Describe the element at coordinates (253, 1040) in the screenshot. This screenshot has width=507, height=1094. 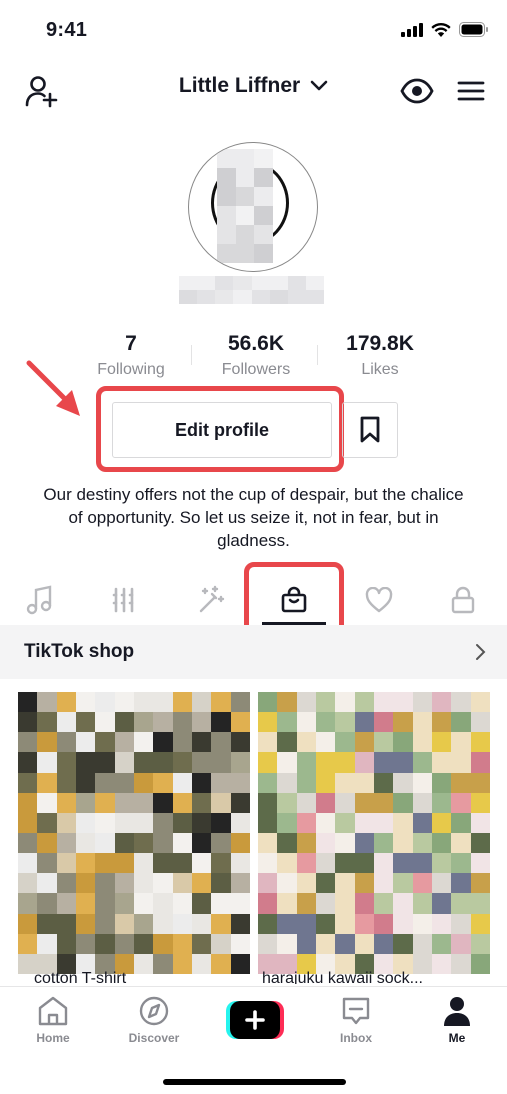
I see `bottom-nav: Home Discover Inbox Me` at that location.